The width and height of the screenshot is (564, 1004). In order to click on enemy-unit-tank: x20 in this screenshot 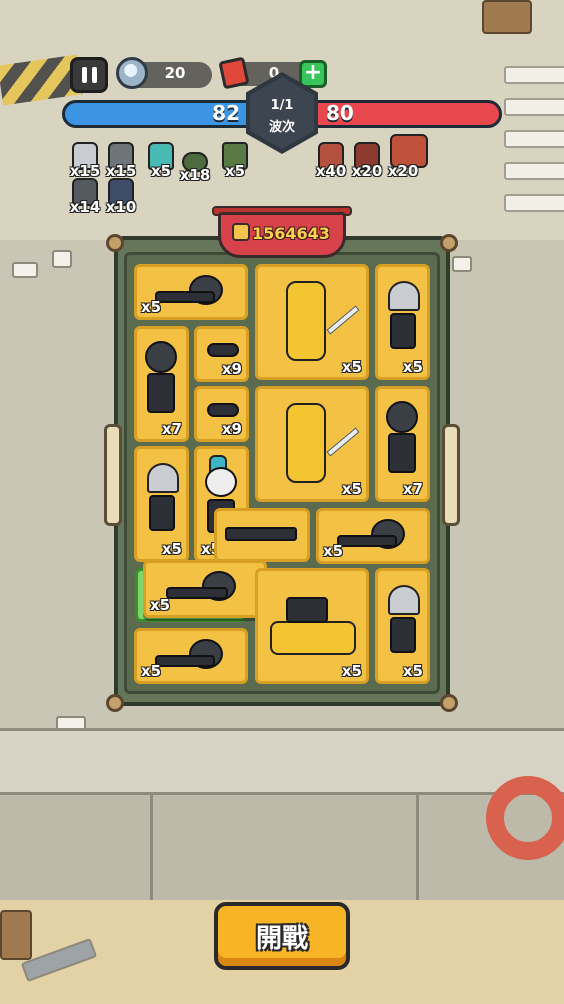, I will do `click(407, 157)`.